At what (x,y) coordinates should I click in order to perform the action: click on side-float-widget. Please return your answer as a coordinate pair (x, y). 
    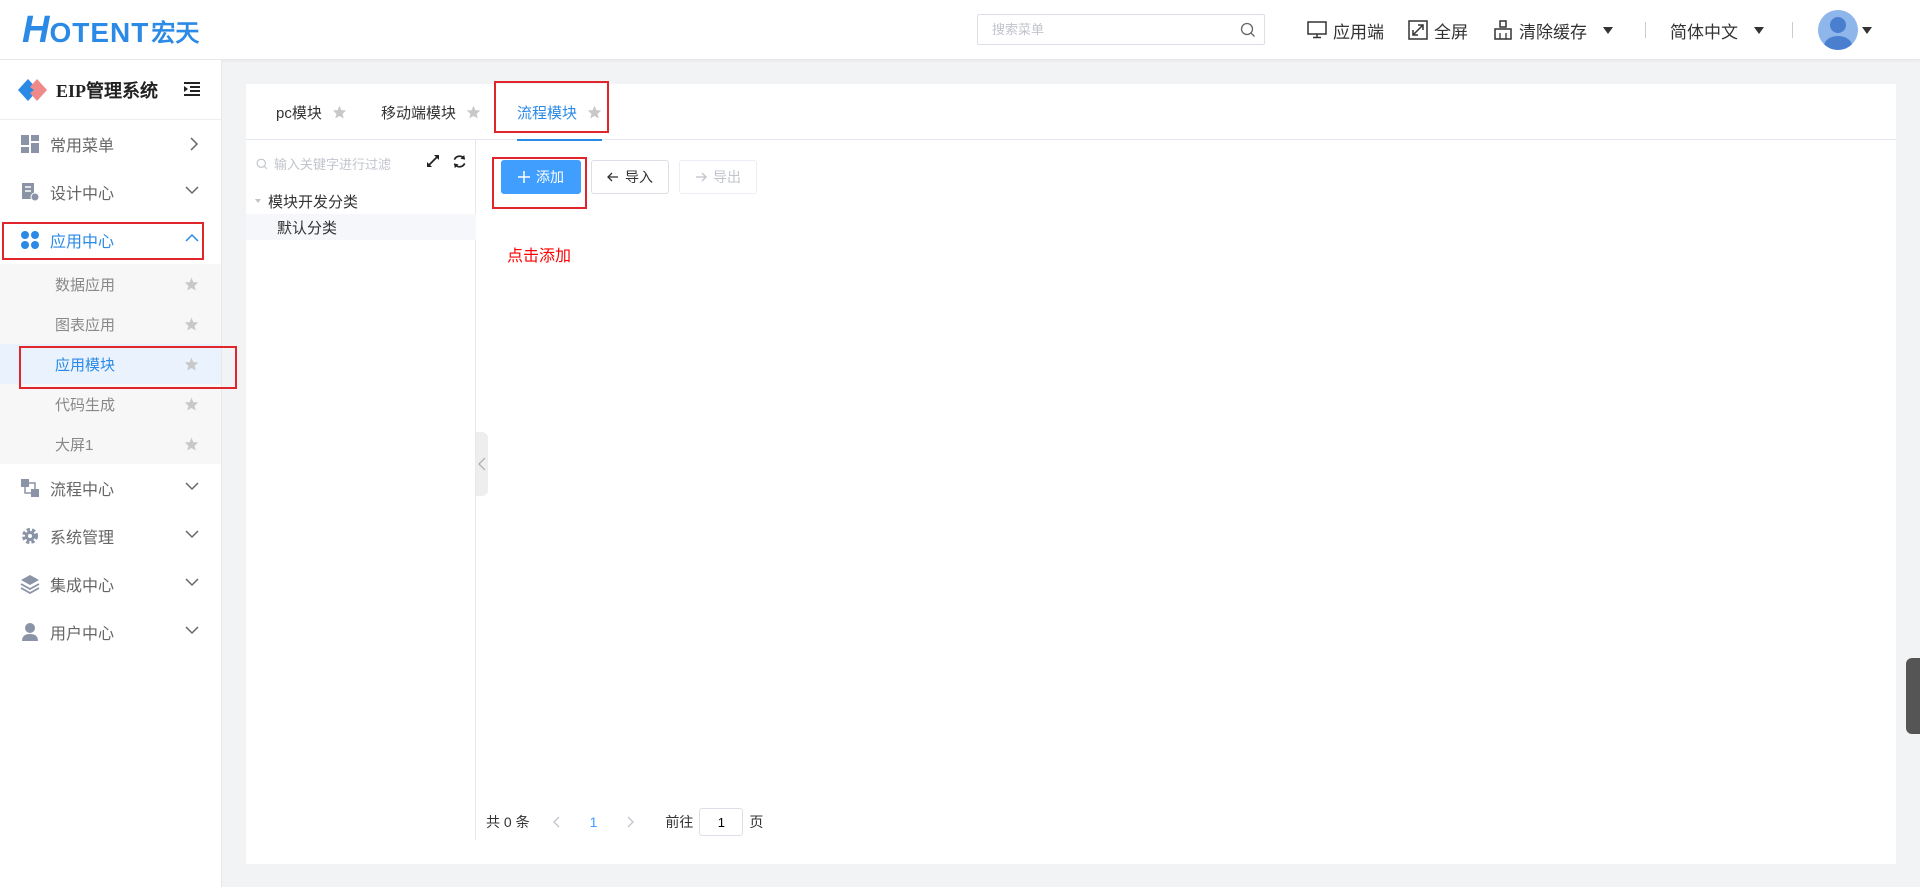
    Looking at the image, I should click on (1913, 696).